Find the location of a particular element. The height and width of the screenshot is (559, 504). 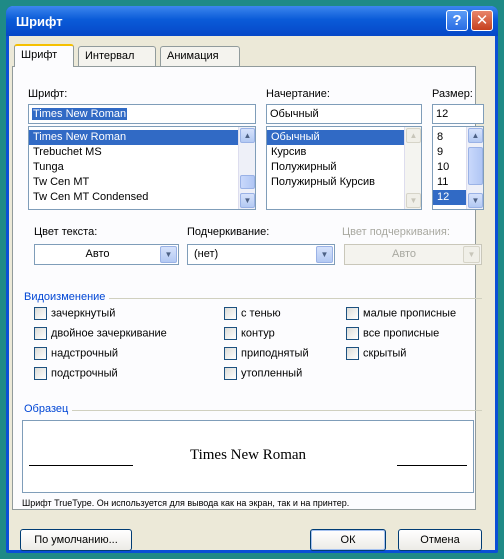

style-list-scrollbar: ▲ ▼ is located at coordinates (412, 168).